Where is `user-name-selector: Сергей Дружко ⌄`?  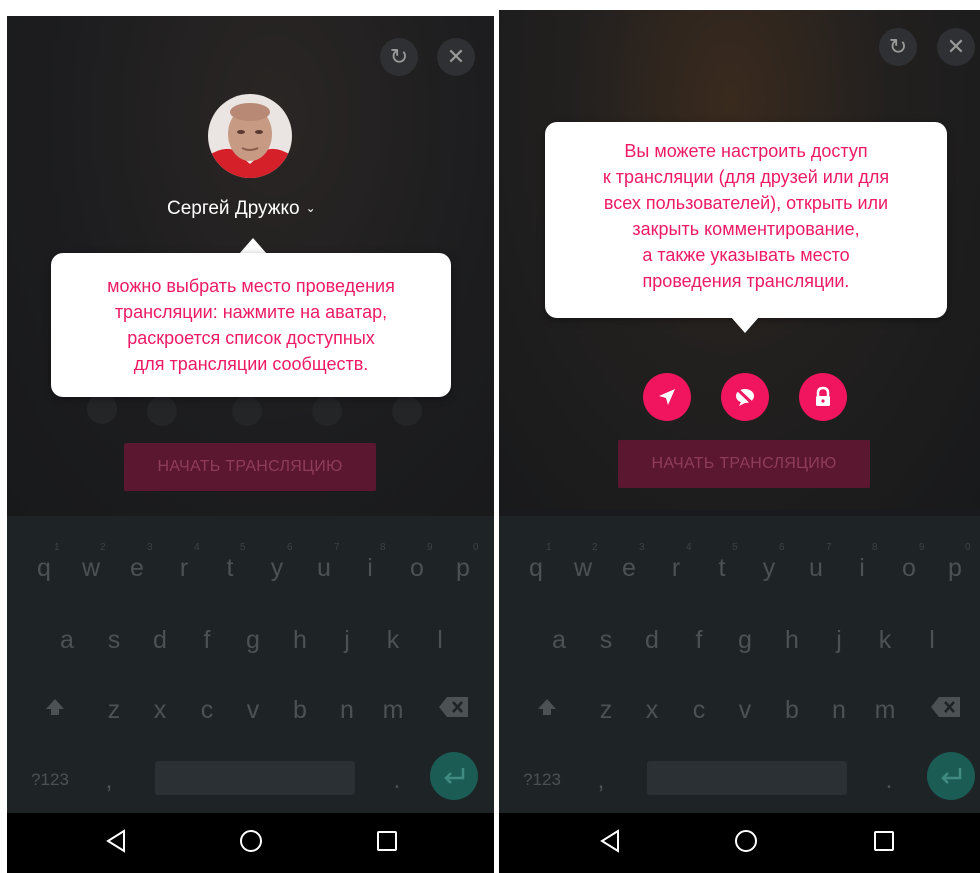
user-name-selector: Сергей Дружко ⌄ is located at coordinates (241, 209).